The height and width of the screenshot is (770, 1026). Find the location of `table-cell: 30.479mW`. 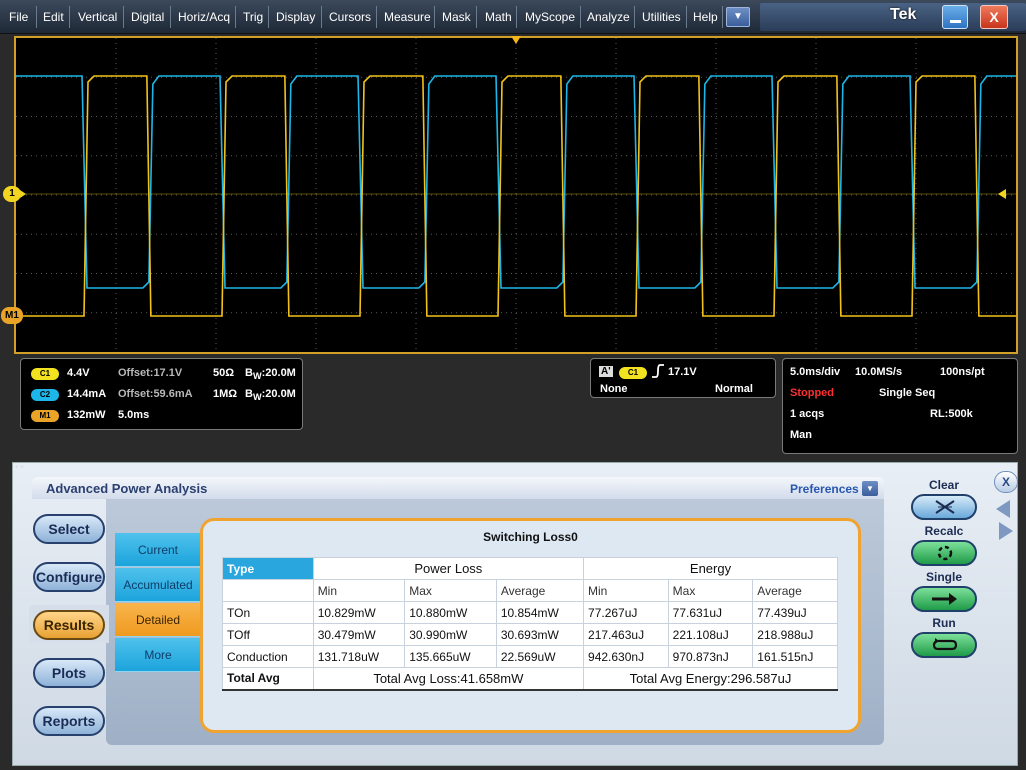

table-cell: 30.479mW is located at coordinates (359, 634).